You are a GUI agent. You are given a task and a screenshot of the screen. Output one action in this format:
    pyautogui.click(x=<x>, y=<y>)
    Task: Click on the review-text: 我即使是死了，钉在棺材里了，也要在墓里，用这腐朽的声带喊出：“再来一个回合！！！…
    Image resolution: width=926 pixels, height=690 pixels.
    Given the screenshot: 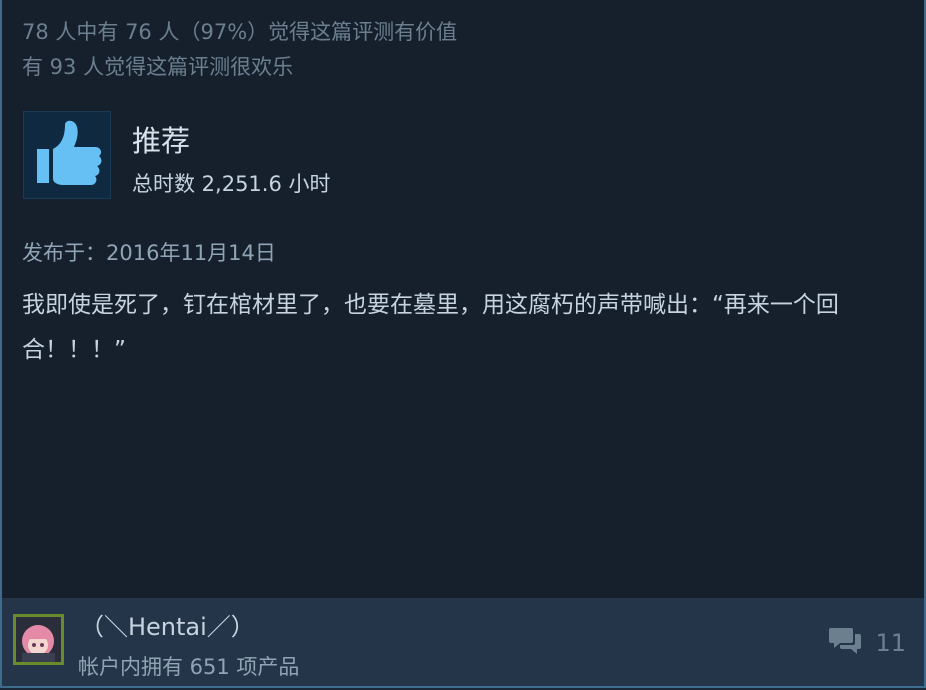 What is the action you would take?
    pyautogui.click(x=430, y=327)
    